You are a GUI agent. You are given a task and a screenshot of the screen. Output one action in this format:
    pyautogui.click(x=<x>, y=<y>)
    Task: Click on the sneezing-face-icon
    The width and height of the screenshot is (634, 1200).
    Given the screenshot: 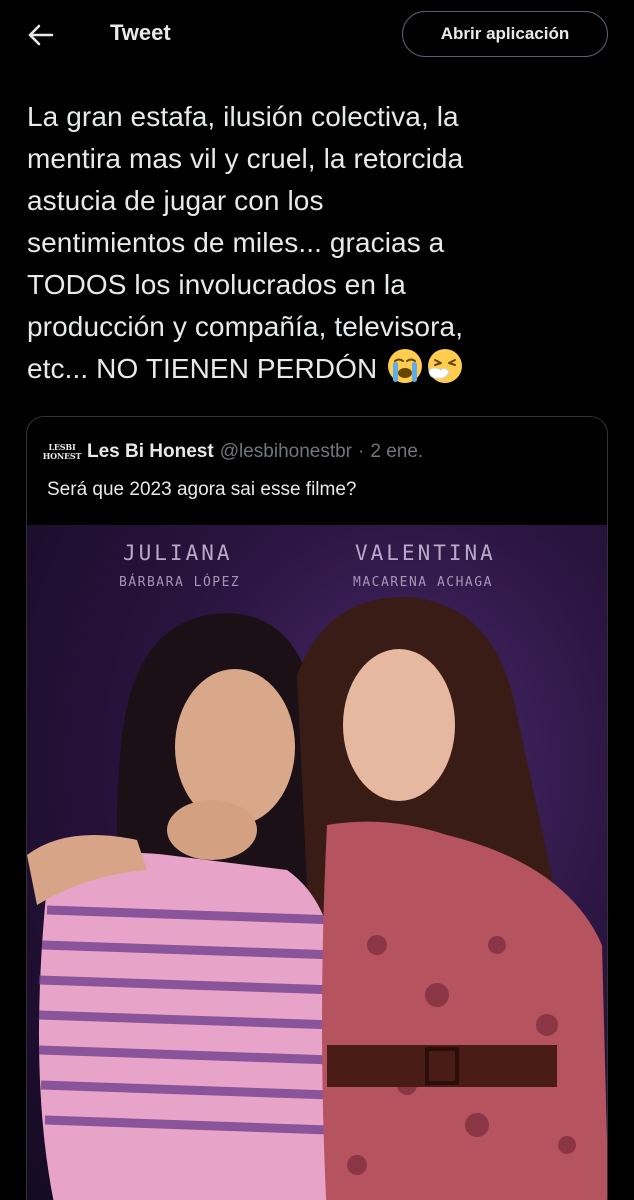 What is the action you would take?
    pyautogui.click(x=445, y=366)
    